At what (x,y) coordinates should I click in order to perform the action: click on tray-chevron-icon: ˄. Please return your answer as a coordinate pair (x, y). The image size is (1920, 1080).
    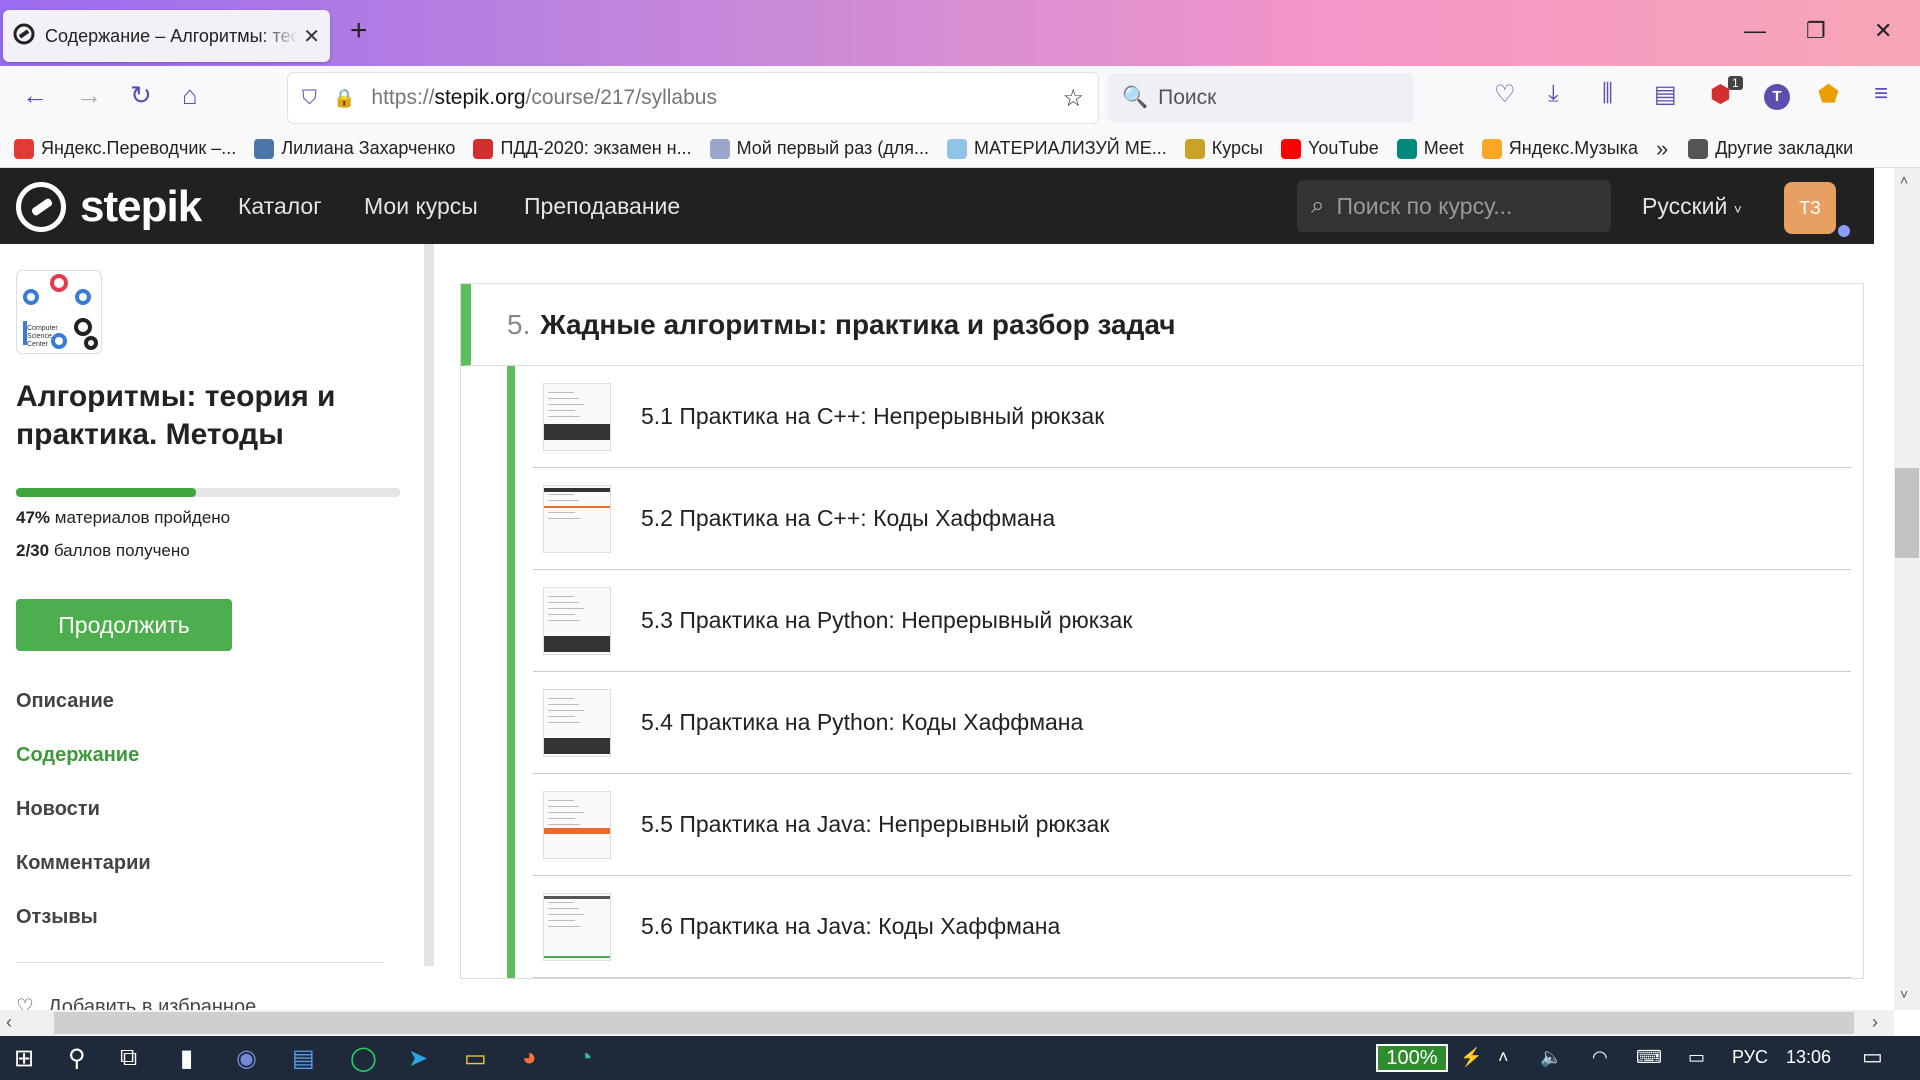
    Looking at the image, I should click on (1503, 1057).